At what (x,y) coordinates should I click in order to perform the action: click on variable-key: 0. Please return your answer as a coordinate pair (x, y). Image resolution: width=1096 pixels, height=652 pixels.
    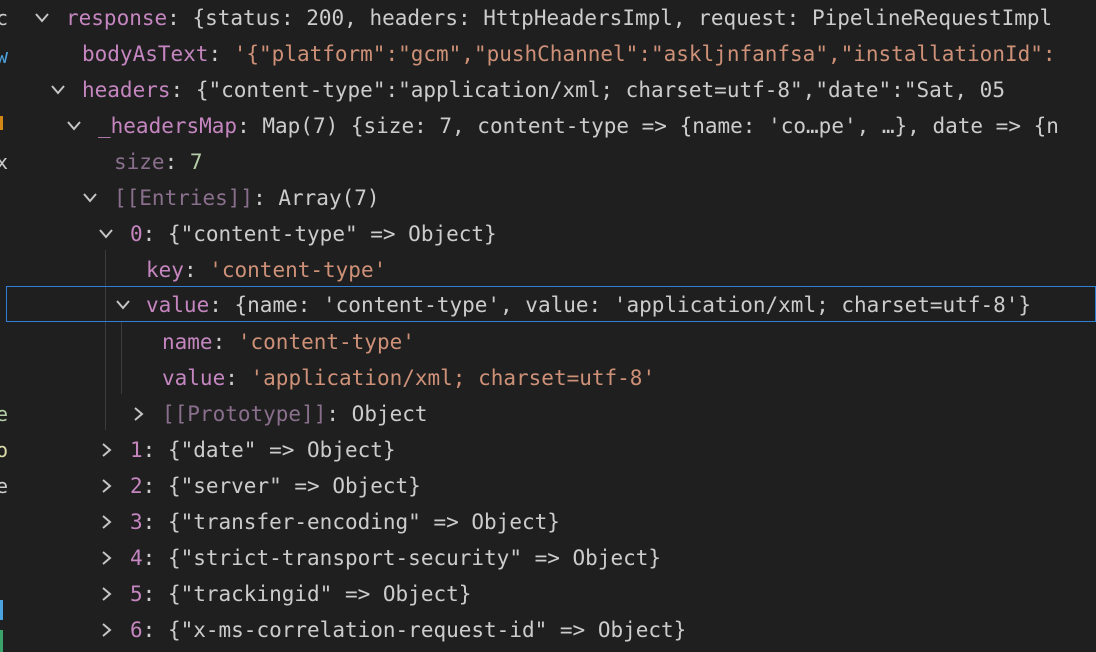
    Looking at the image, I should click on (136, 234).